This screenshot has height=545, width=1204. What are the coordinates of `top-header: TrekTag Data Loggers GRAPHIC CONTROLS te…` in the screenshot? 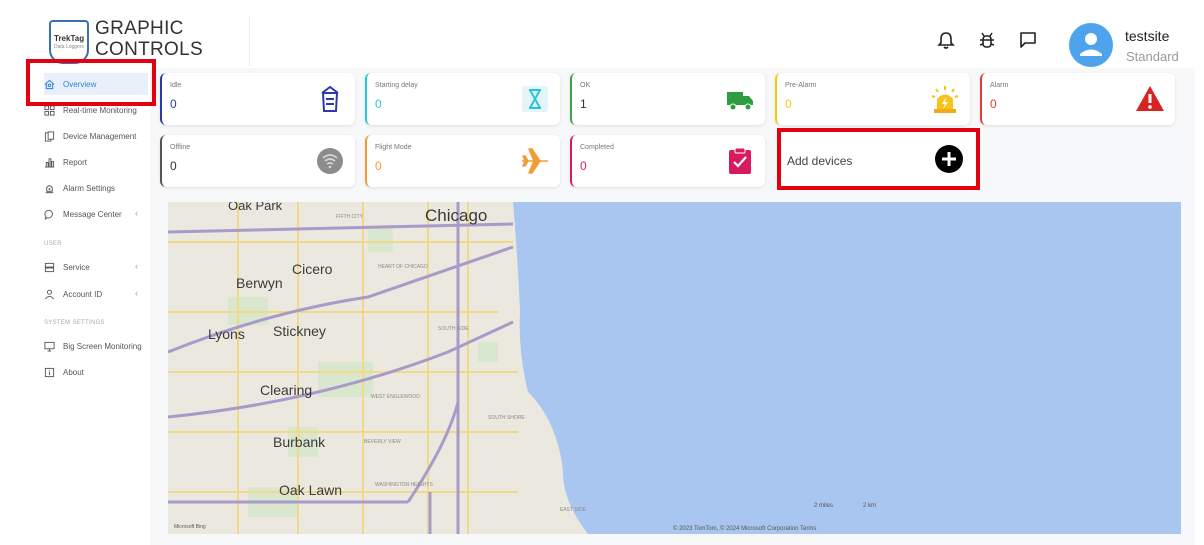 It's located at (602, 34).